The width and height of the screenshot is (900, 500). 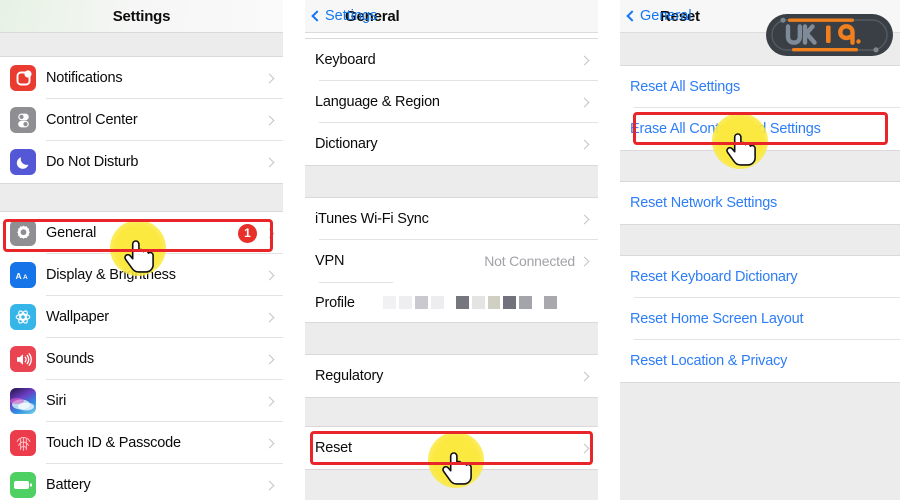 I want to click on status-badge: 1, so click(x=247, y=233).